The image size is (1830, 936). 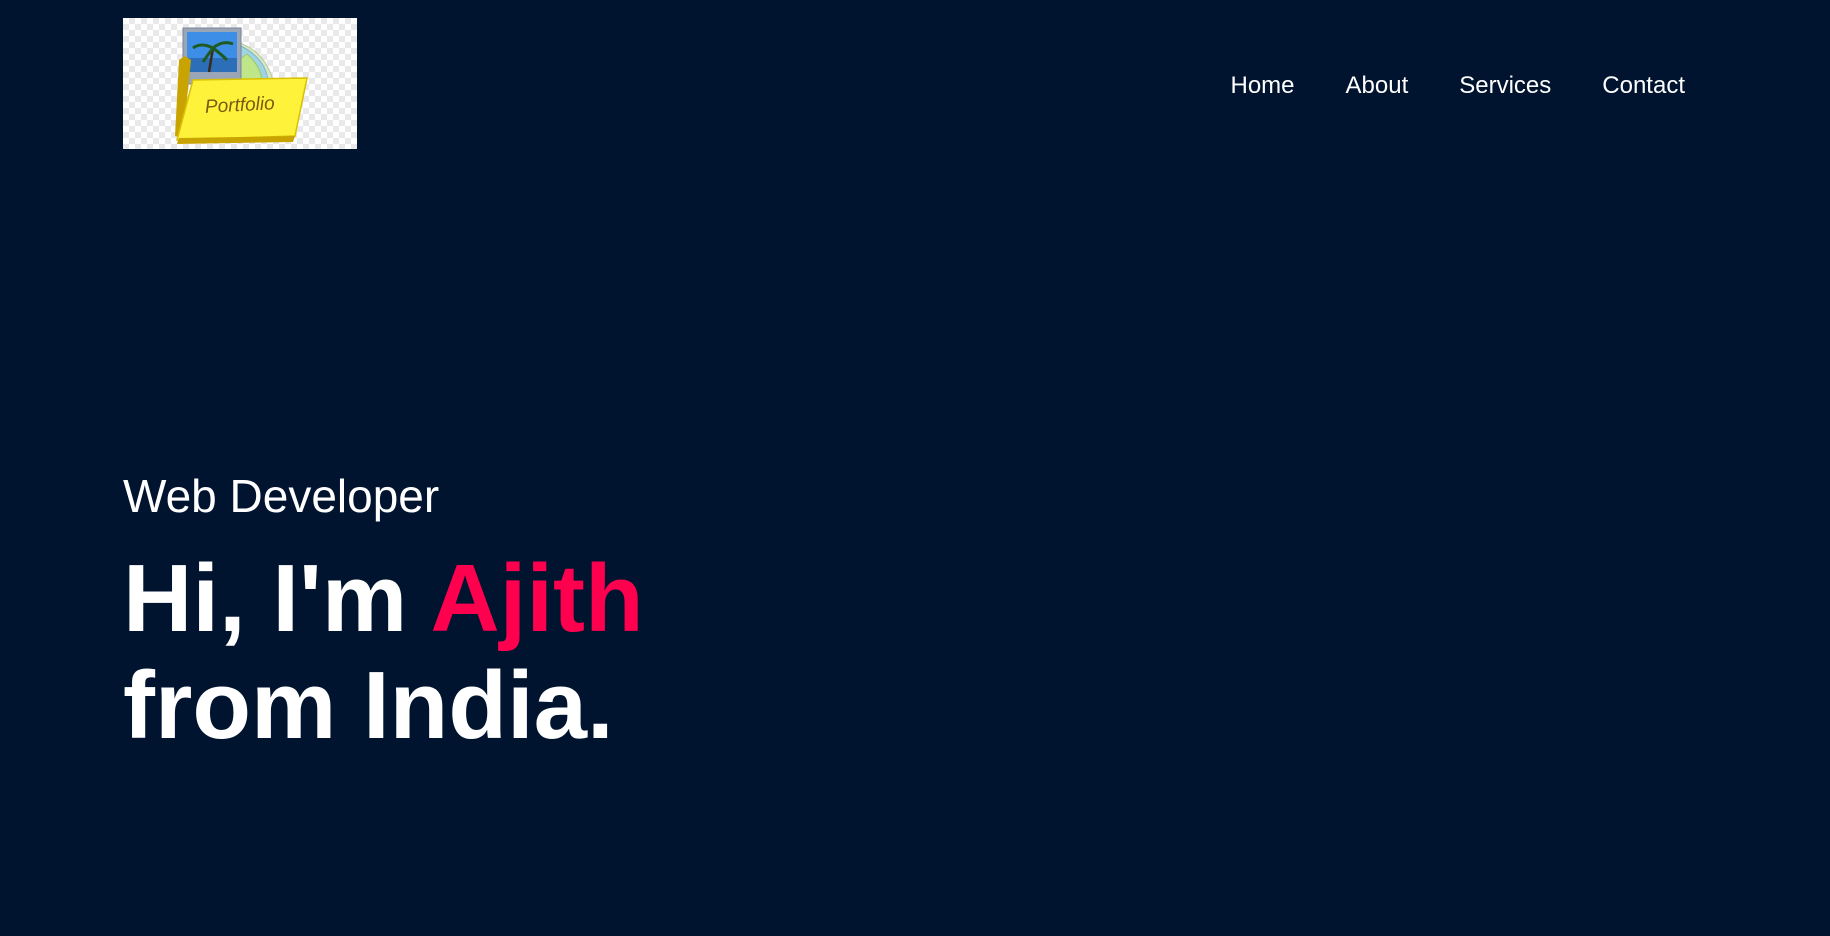 I want to click on hero-subtitle: Web Developer, so click(x=281, y=496).